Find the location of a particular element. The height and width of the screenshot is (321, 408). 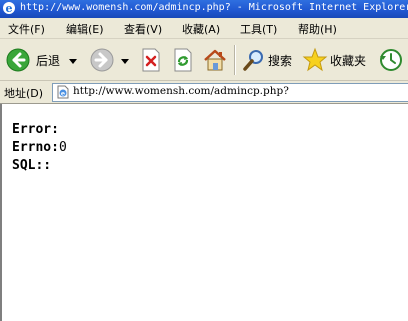

menu-file: 文件(F) is located at coordinates (26, 29).